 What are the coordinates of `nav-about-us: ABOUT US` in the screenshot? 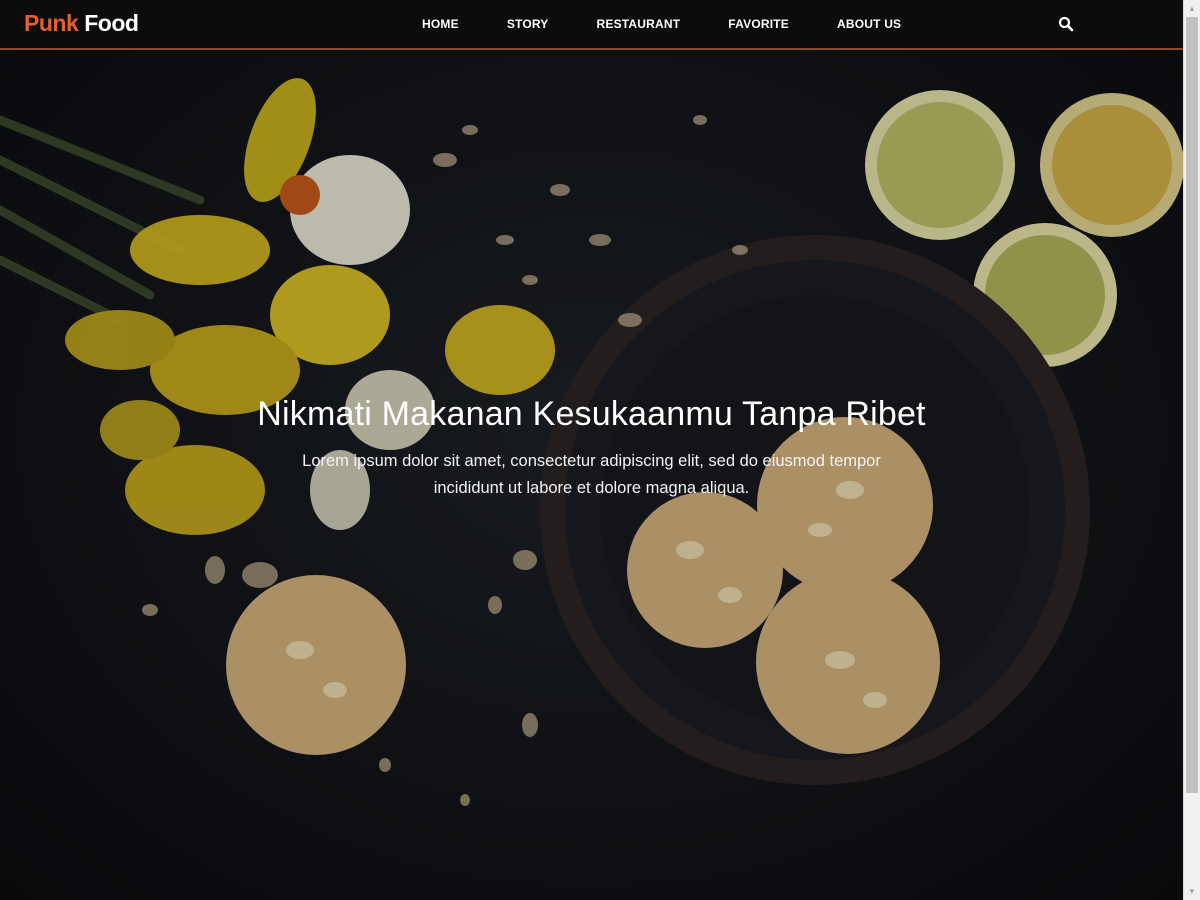 It's located at (869, 24).